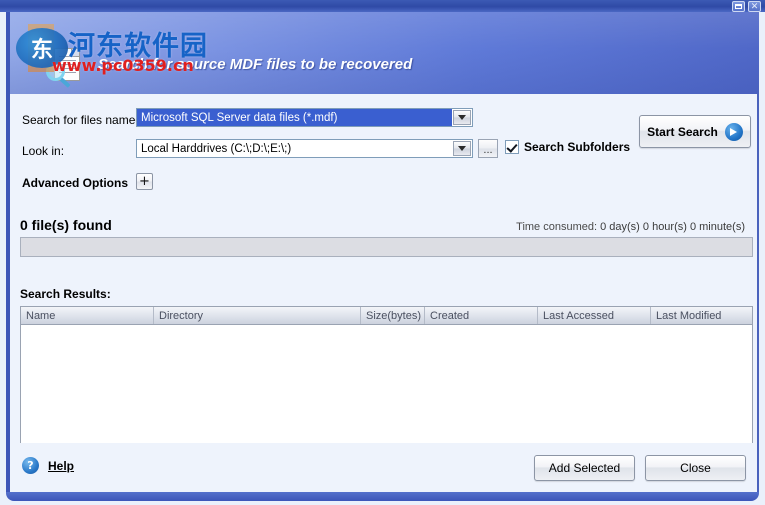 This screenshot has width=765, height=505. I want to click on start-search-label: Start Search, so click(682, 131).